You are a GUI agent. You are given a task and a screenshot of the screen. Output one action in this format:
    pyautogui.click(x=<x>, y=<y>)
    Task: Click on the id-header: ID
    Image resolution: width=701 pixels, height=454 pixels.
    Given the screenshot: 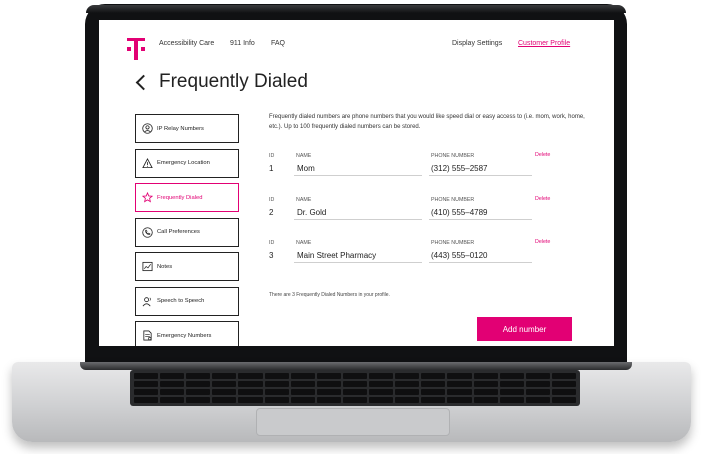 What is the action you would take?
    pyautogui.click(x=272, y=199)
    